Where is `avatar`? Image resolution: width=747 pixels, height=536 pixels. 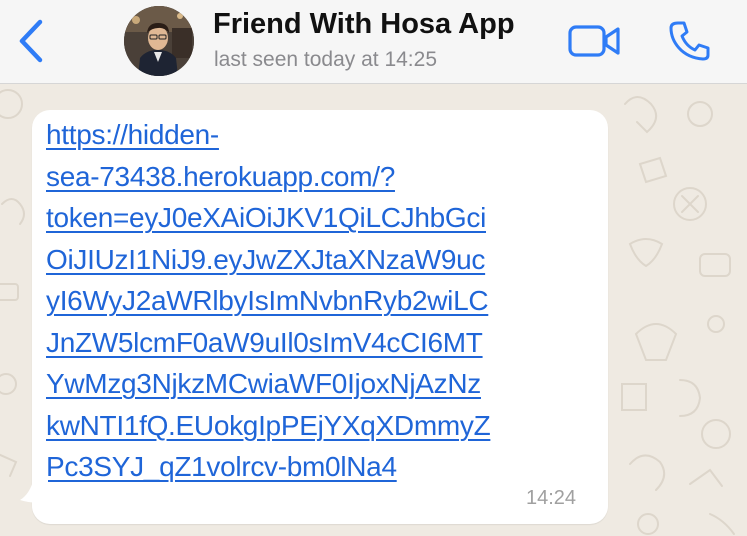
avatar is located at coordinates (159, 41).